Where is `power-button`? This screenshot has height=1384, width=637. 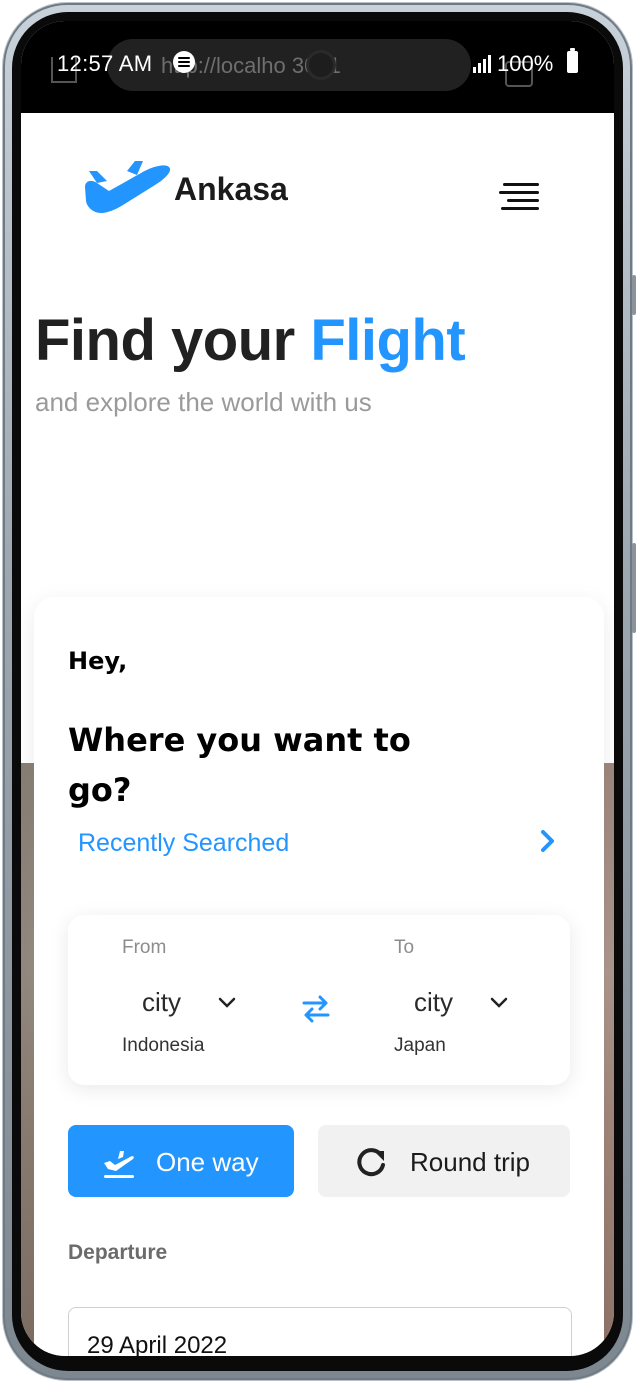
power-button is located at coordinates (634, 588).